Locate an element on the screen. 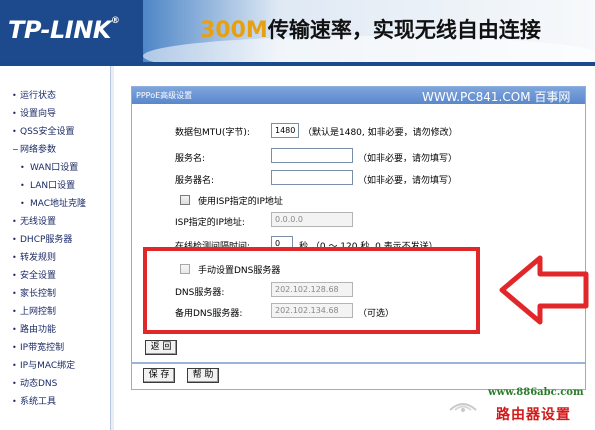  sidebar-item: • 路由功能 is located at coordinates (49, 330).